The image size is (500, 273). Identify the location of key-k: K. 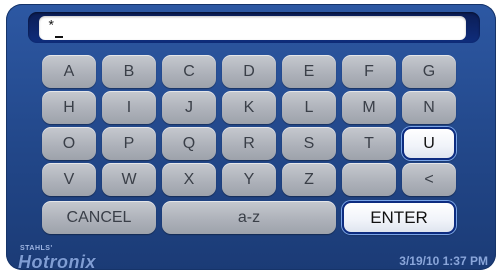
(249, 107).